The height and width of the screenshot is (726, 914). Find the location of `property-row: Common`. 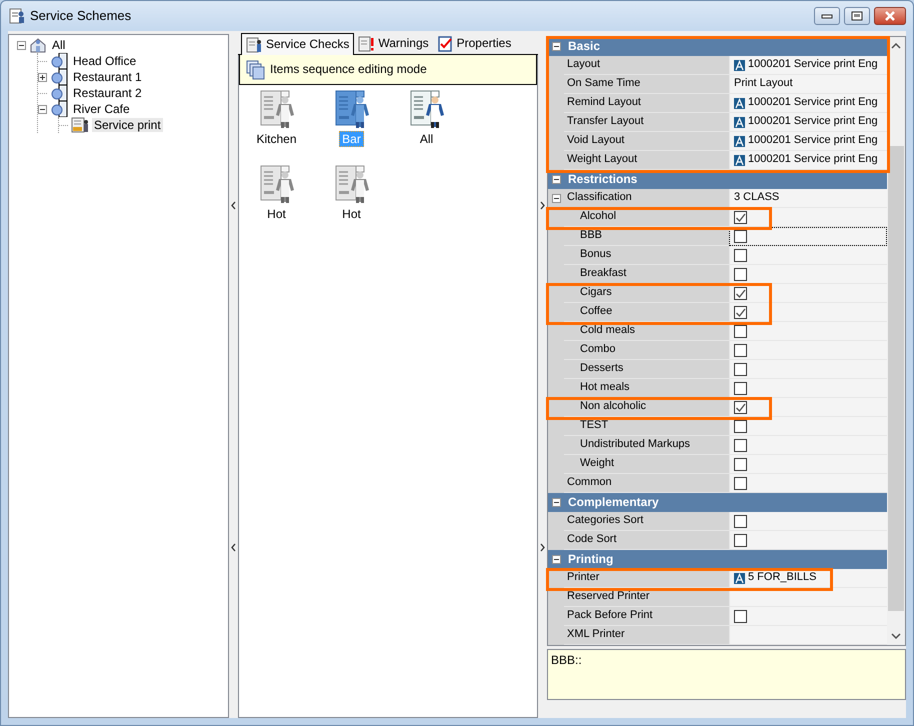

property-row: Common is located at coordinates (717, 483).